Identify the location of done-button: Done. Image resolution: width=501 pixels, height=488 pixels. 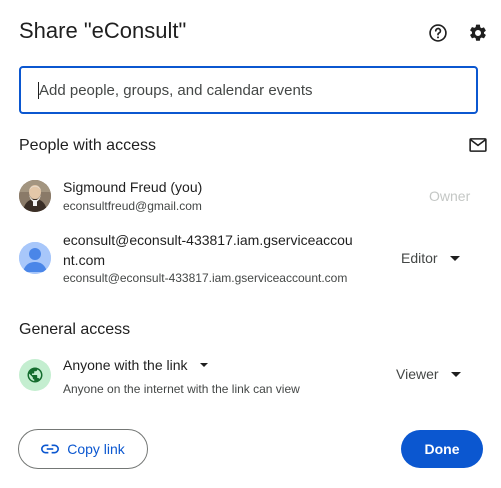
(442, 449).